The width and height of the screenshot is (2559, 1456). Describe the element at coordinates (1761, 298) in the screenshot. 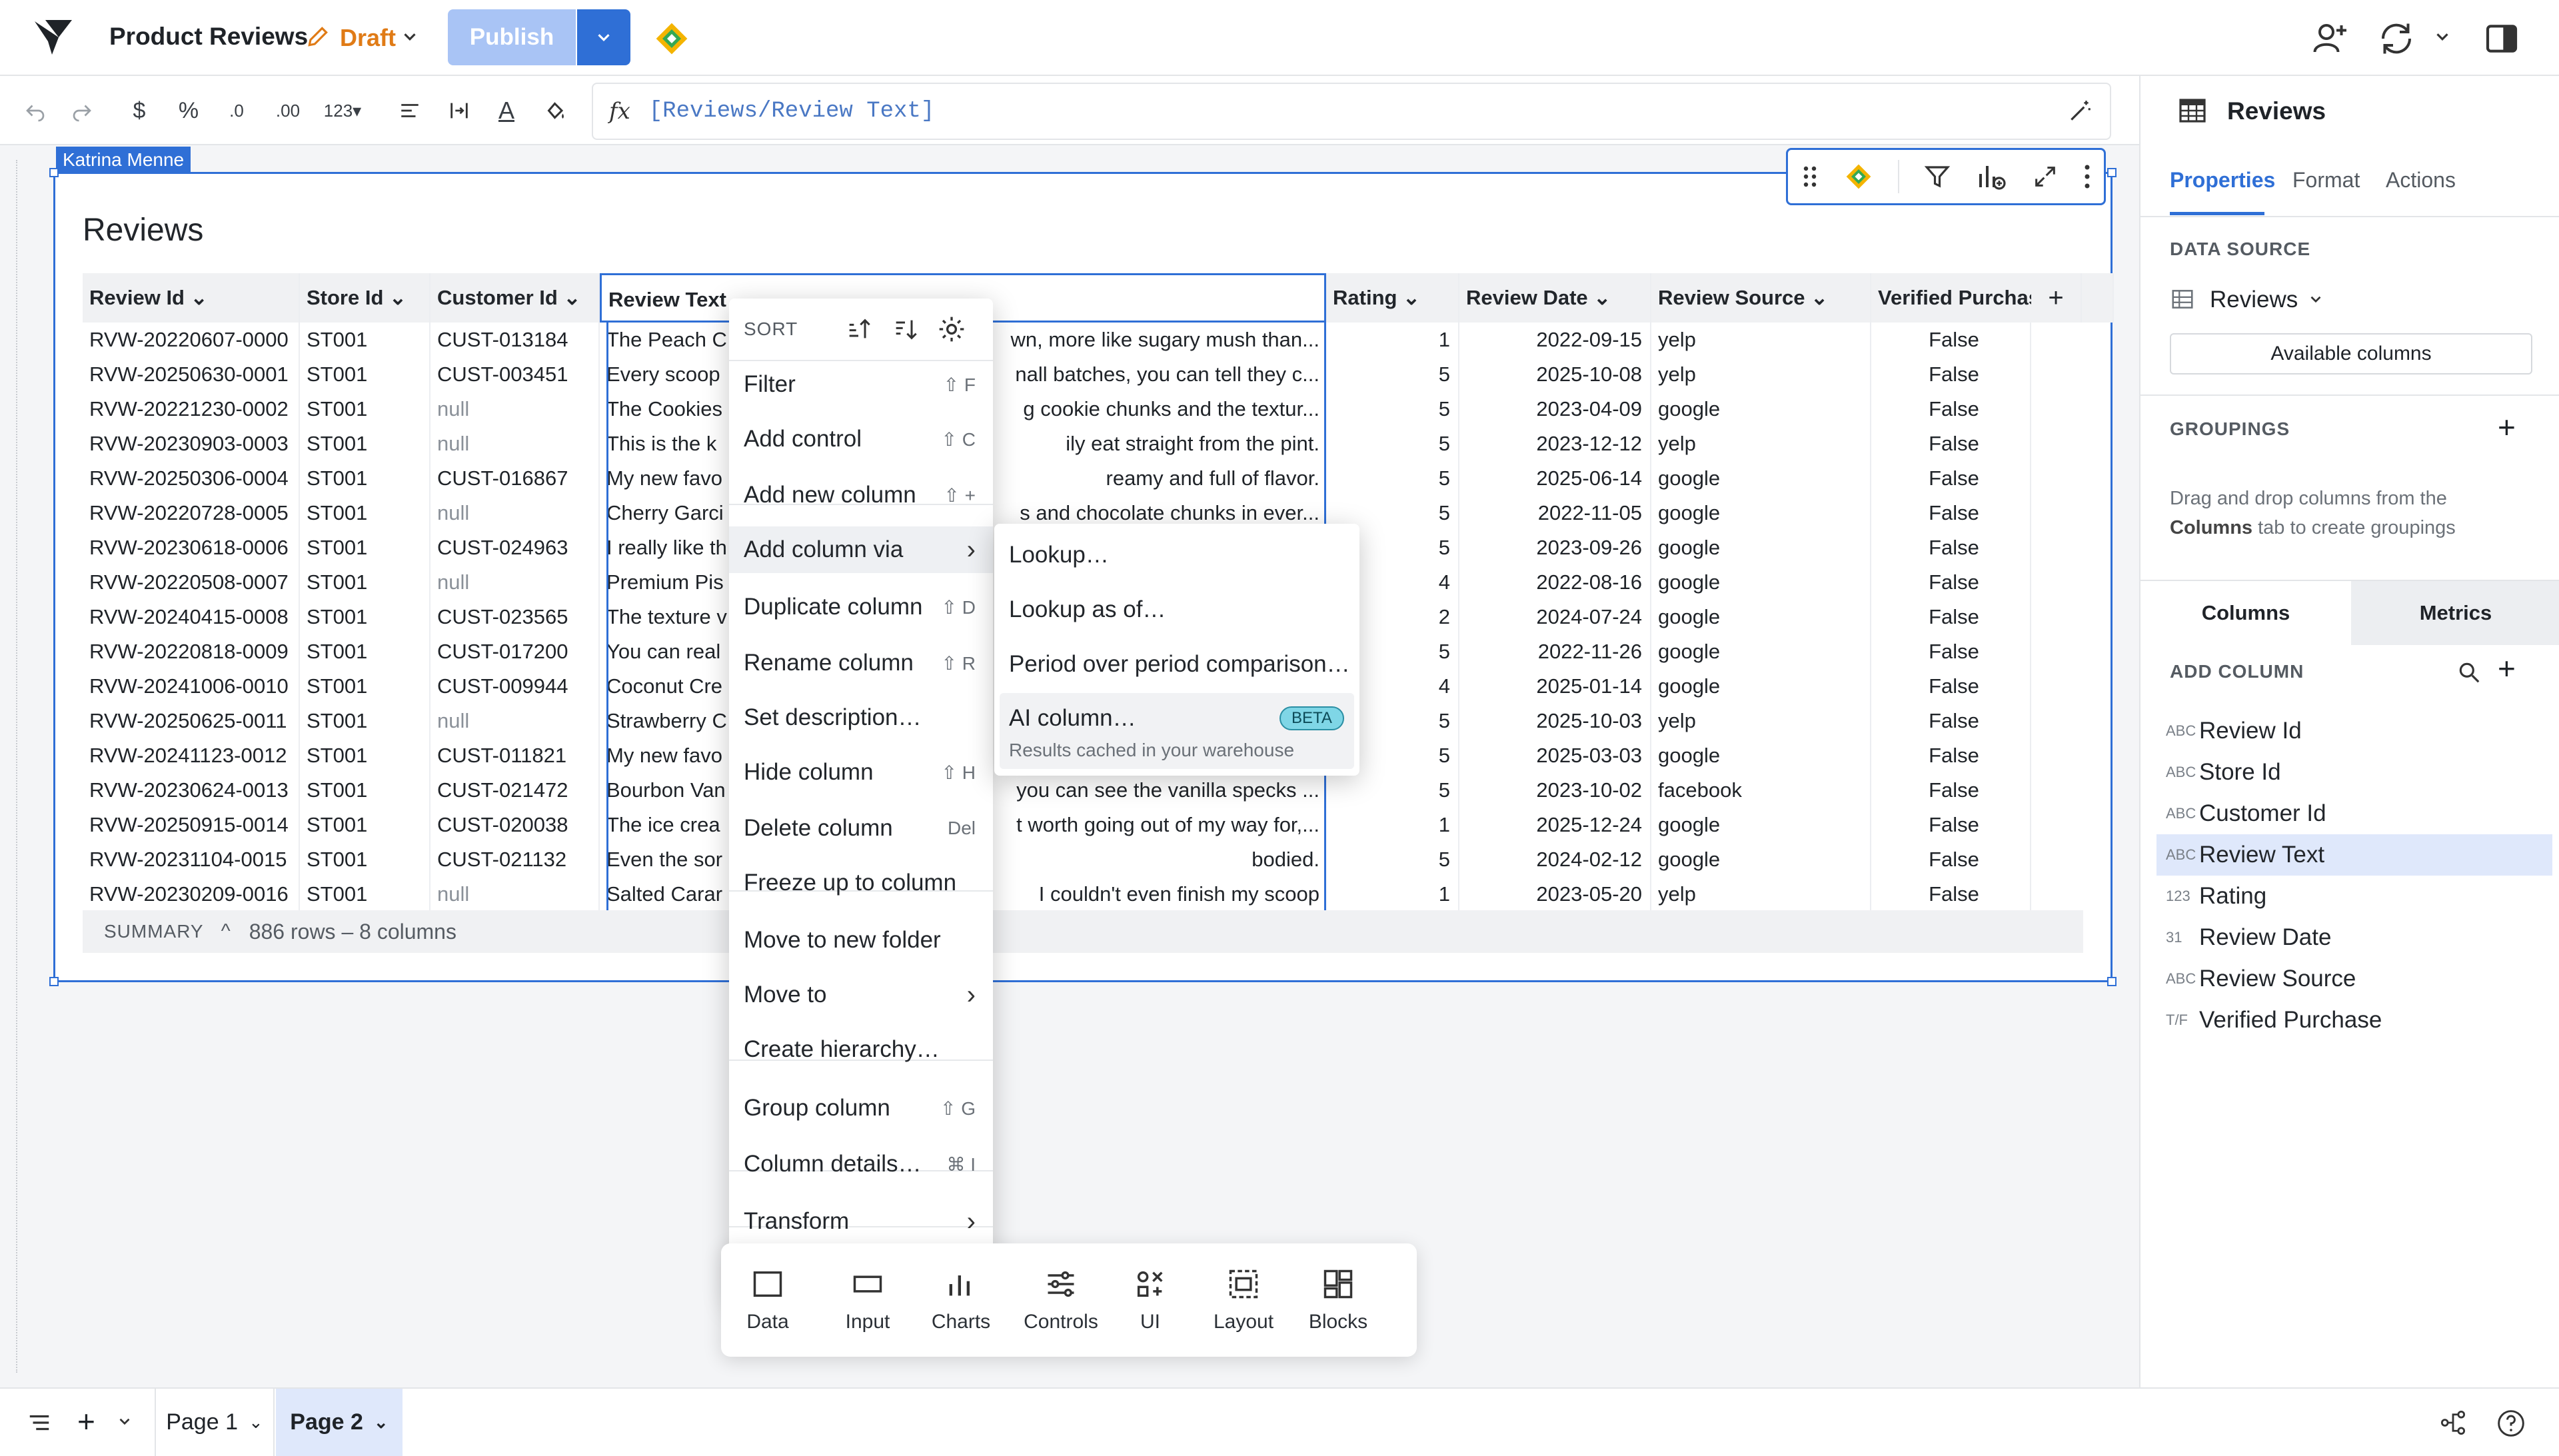

I see `column-header-review-source: Review Source ⌄` at that location.